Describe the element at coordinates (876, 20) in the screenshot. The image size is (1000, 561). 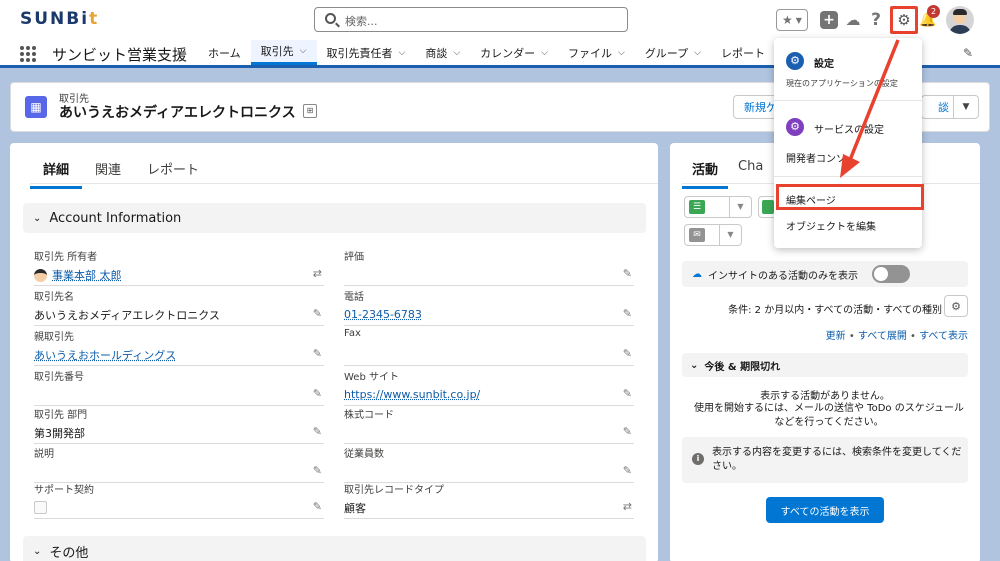
I see `help-button: ?` at that location.